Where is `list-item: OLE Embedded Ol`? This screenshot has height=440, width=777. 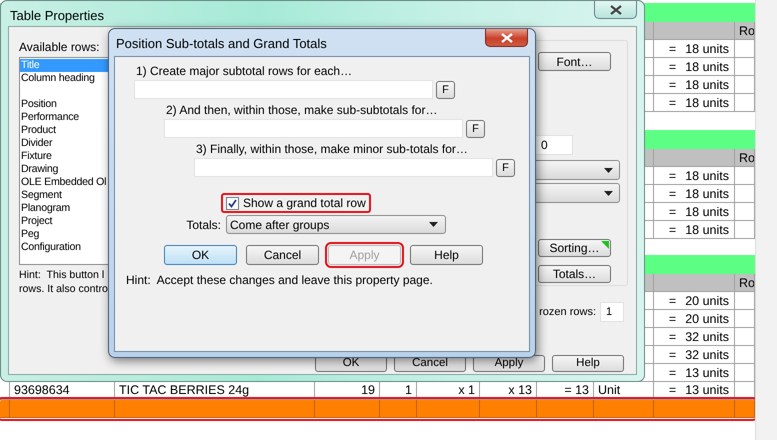 list-item: OLE Embedded Ol is located at coordinates (63, 182).